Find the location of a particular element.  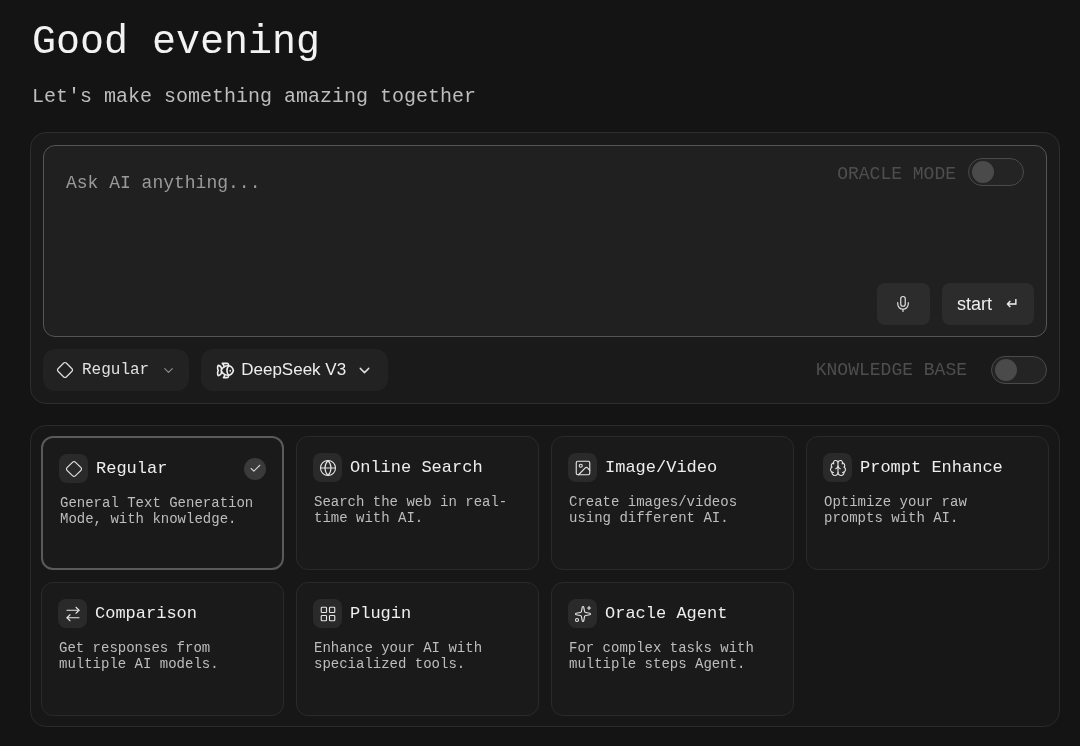

mode-card: Prompt Enhance Optimize your raw prompts with AI. is located at coordinates (927, 503).